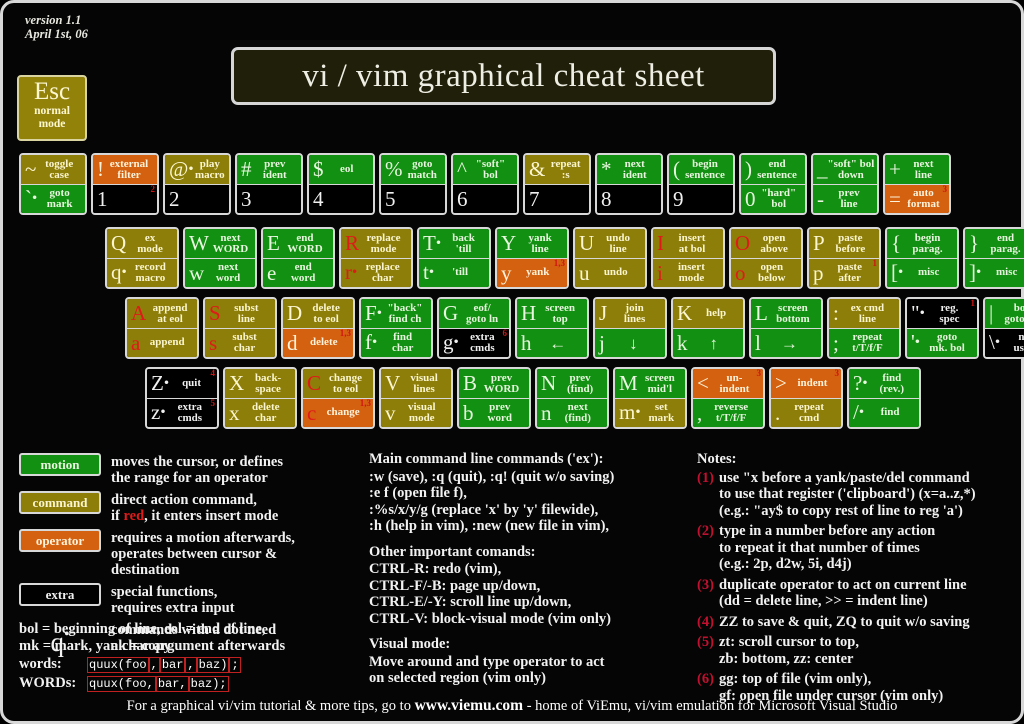 This screenshot has width=1024, height=724. I want to click on key-period: > indent 3. repeat cmd, so click(806, 398).